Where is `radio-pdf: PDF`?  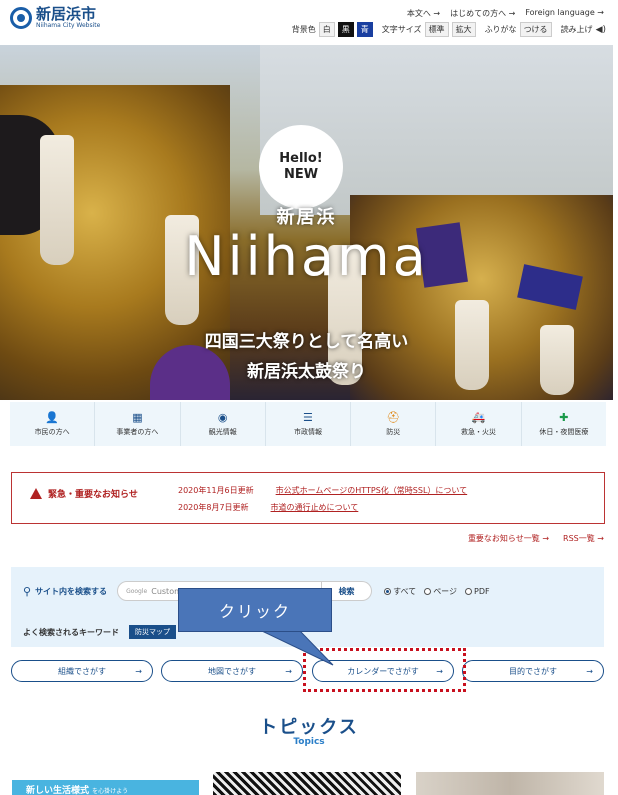
radio-pdf: PDF is located at coordinates (477, 591).